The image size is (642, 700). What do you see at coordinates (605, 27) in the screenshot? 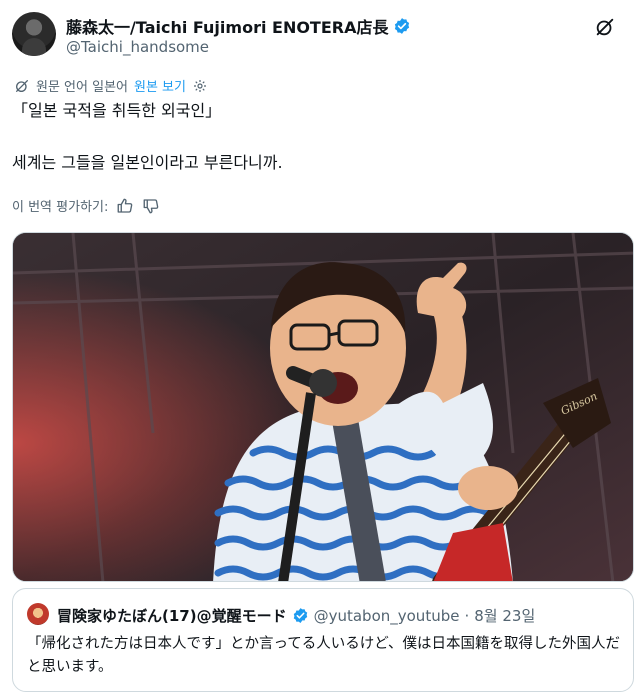
I see `grok-icon` at bounding box center [605, 27].